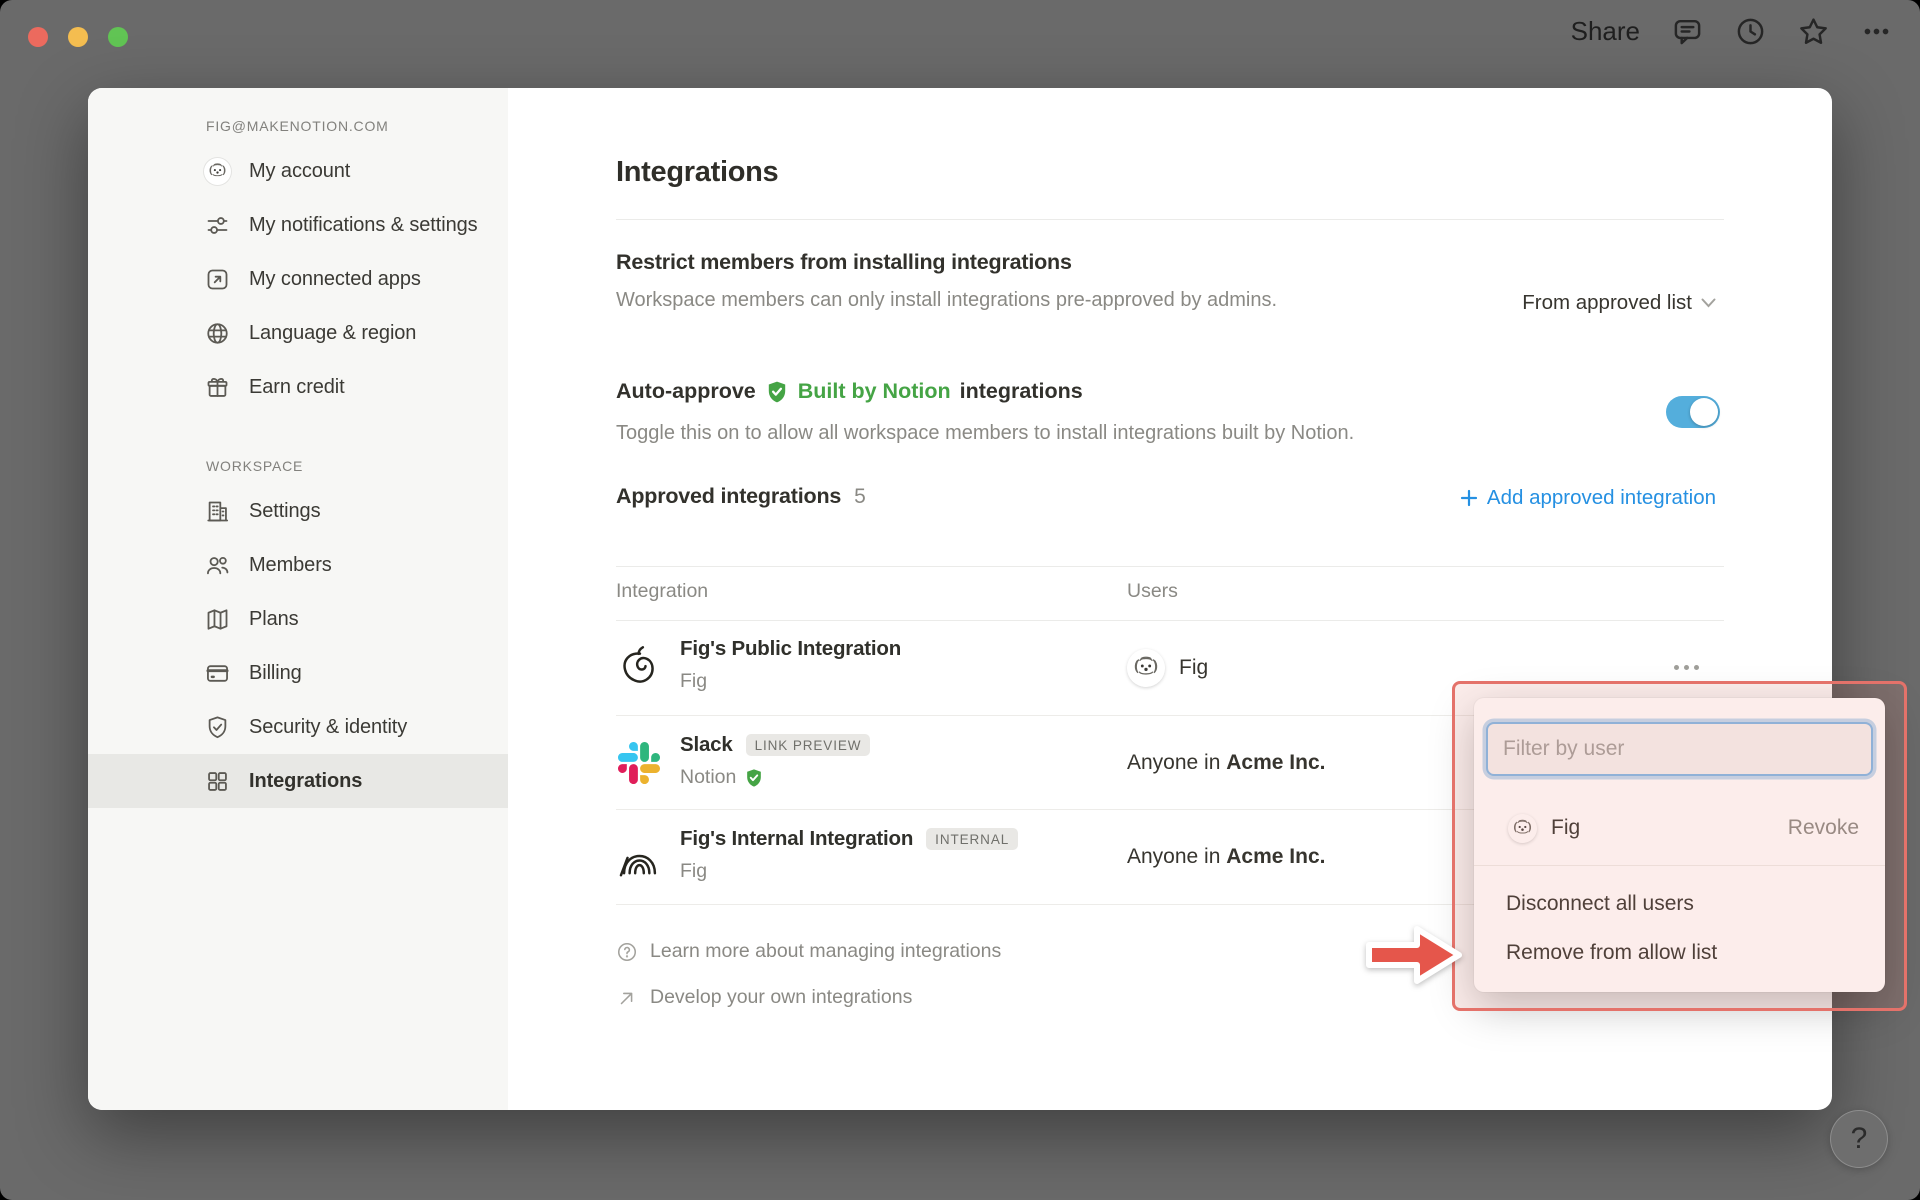  What do you see at coordinates (1587, 498) in the screenshot?
I see `add-approved-integration-button: Add approved integration` at bounding box center [1587, 498].